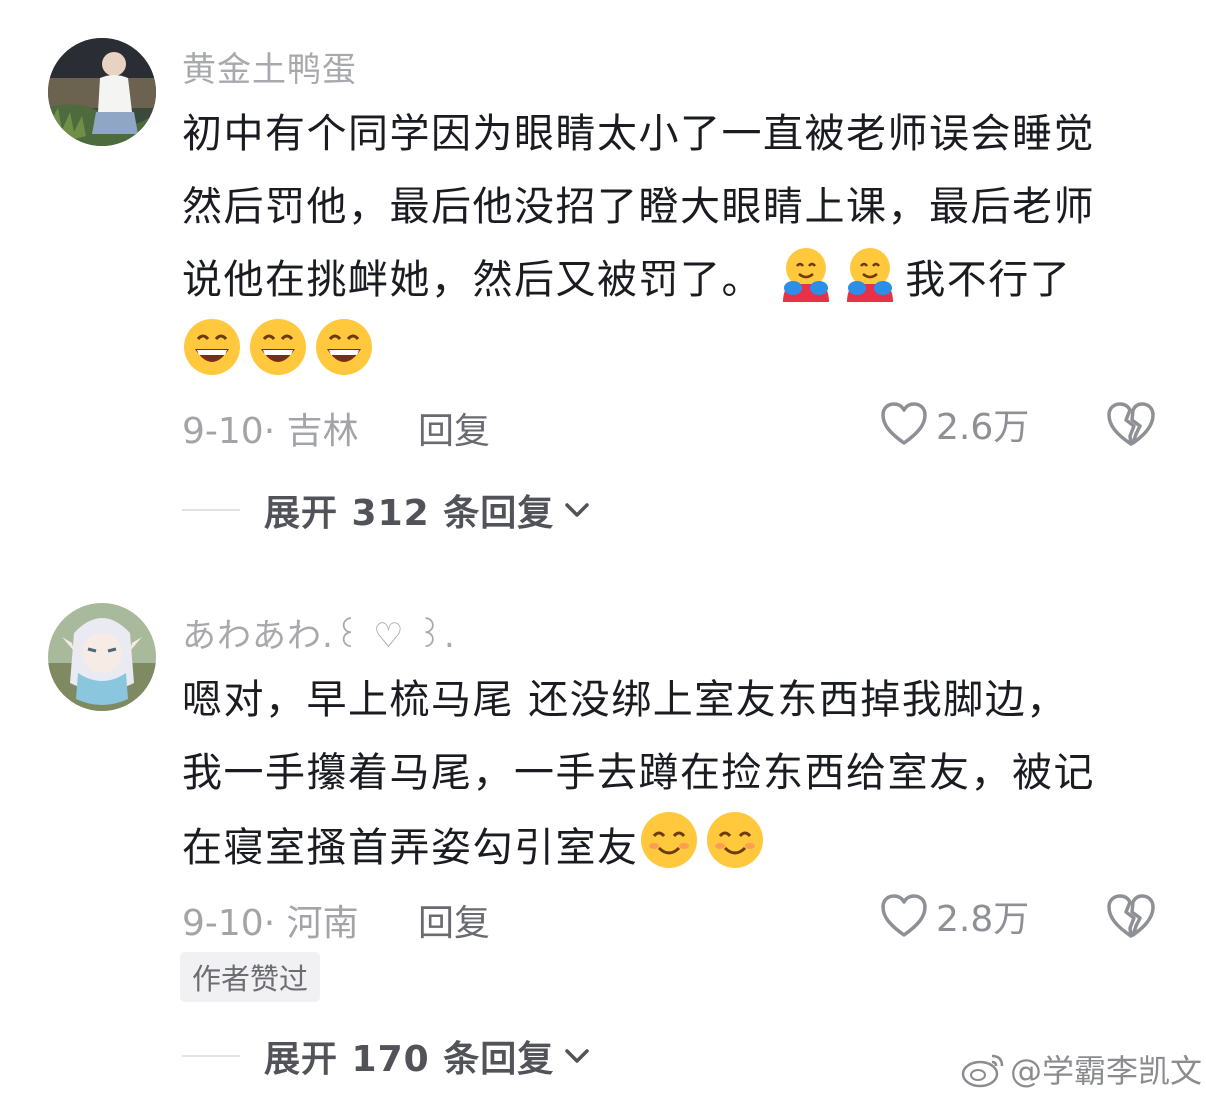  I want to click on comment-location: 河南, so click(322, 923).